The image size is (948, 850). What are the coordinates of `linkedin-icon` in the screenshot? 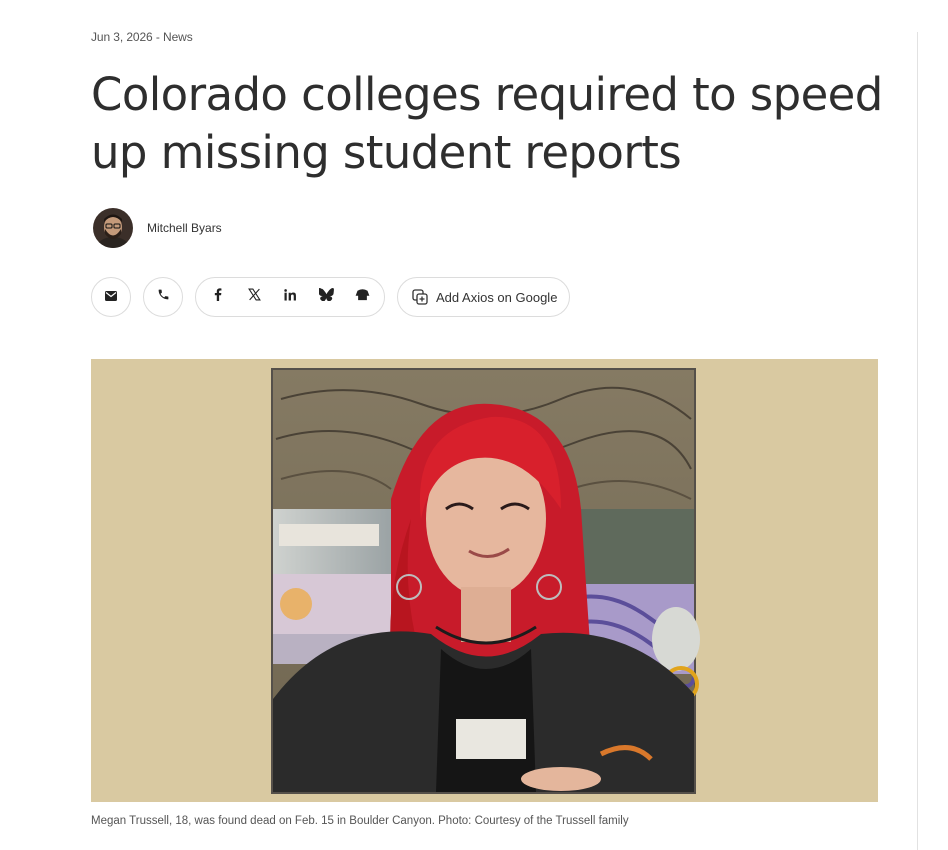 It's located at (290, 297).